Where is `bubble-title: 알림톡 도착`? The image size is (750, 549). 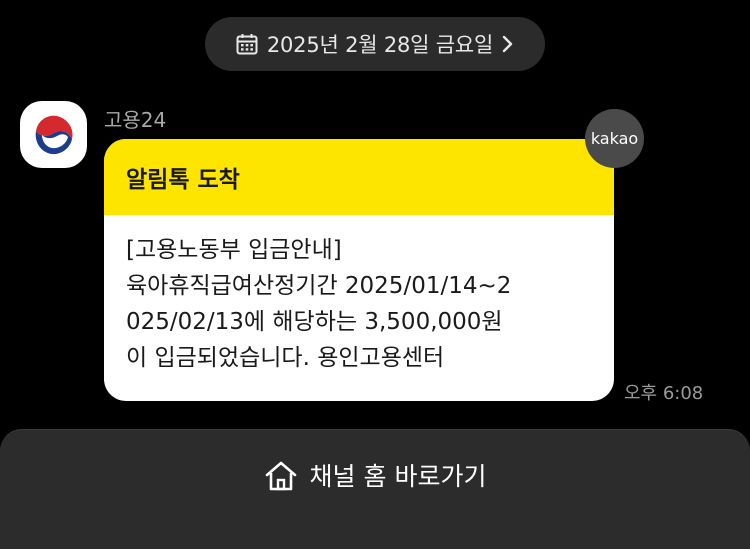
bubble-title: 알림톡 도착 is located at coordinates (183, 180).